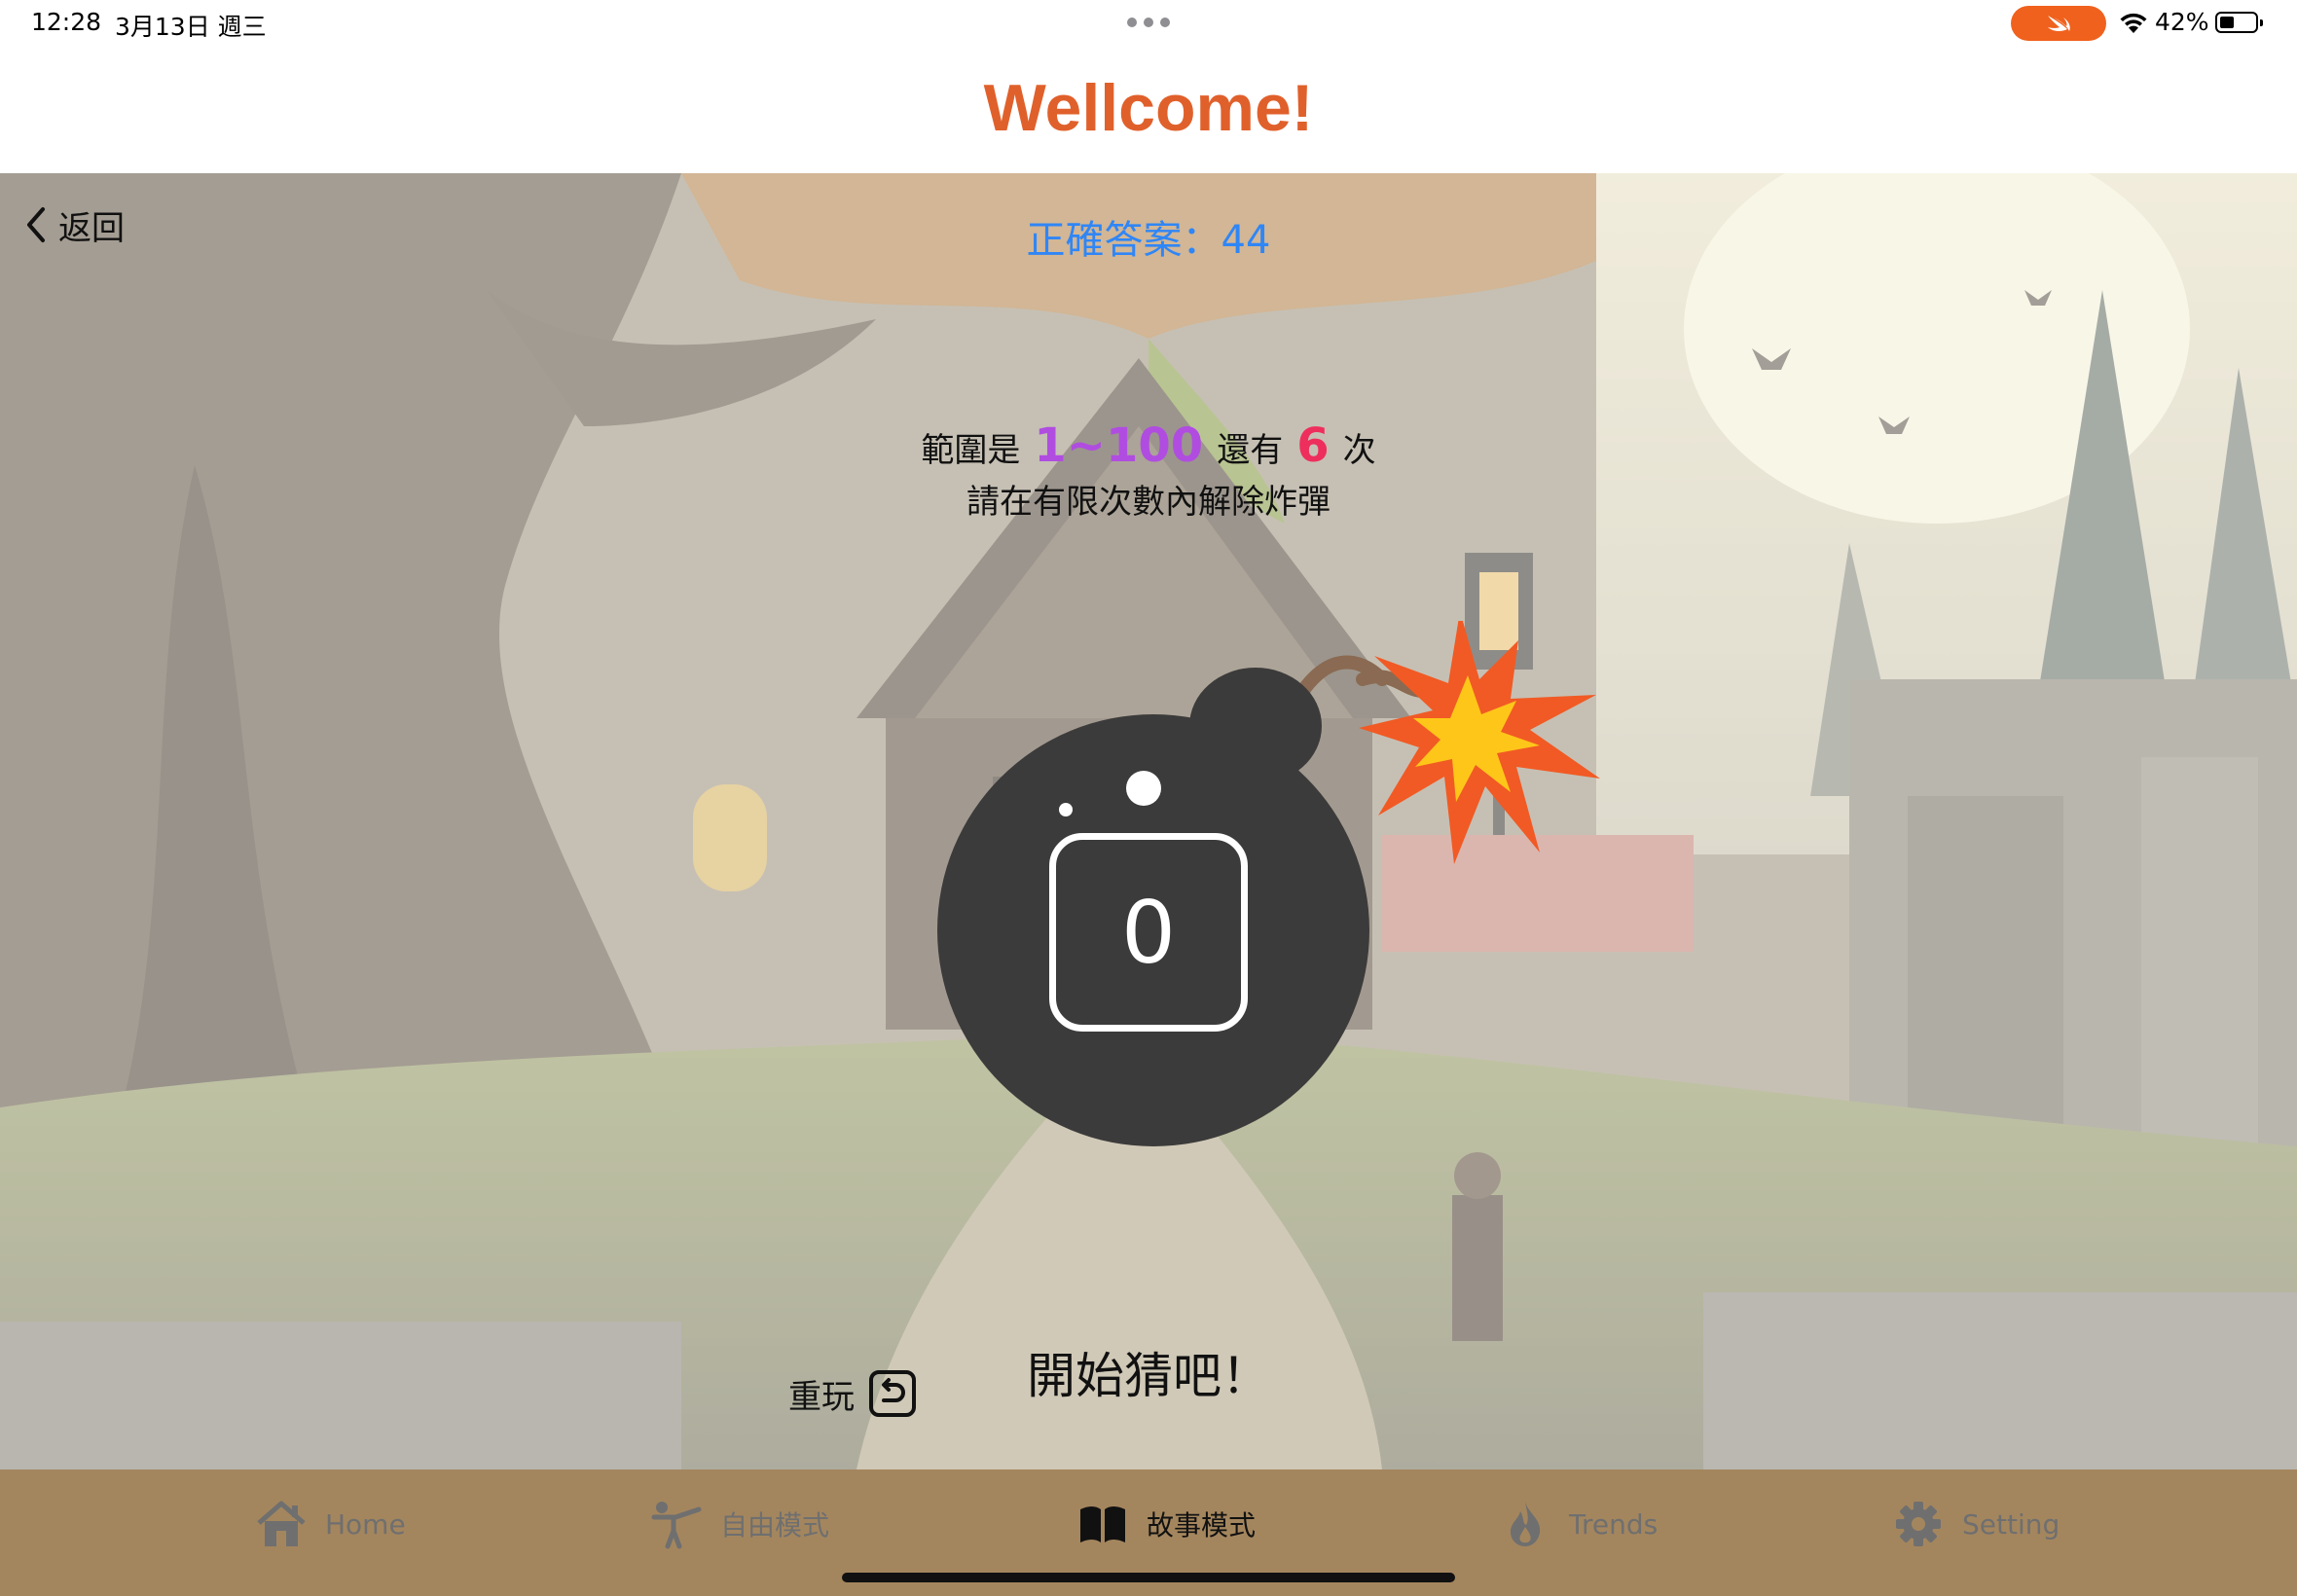 The width and height of the screenshot is (2297, 1596). Describe the element at coordinates (281, 1523) in the screenshot. I see `house-icon` at that location.